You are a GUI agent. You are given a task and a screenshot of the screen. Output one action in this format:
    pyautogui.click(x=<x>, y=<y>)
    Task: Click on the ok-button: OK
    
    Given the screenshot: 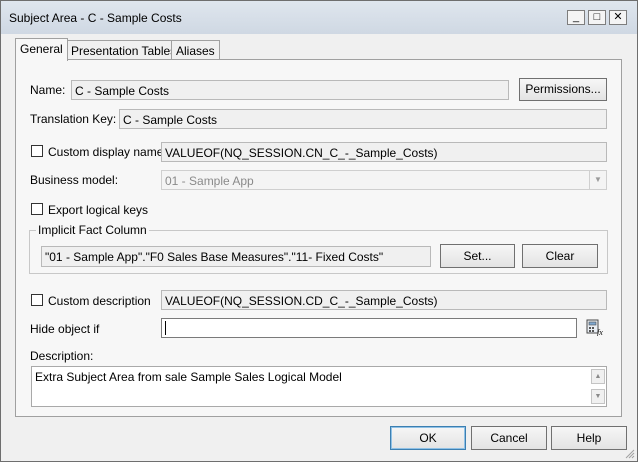 What is the action you would take?
    pyautogui.click(x=428, y=438)
    